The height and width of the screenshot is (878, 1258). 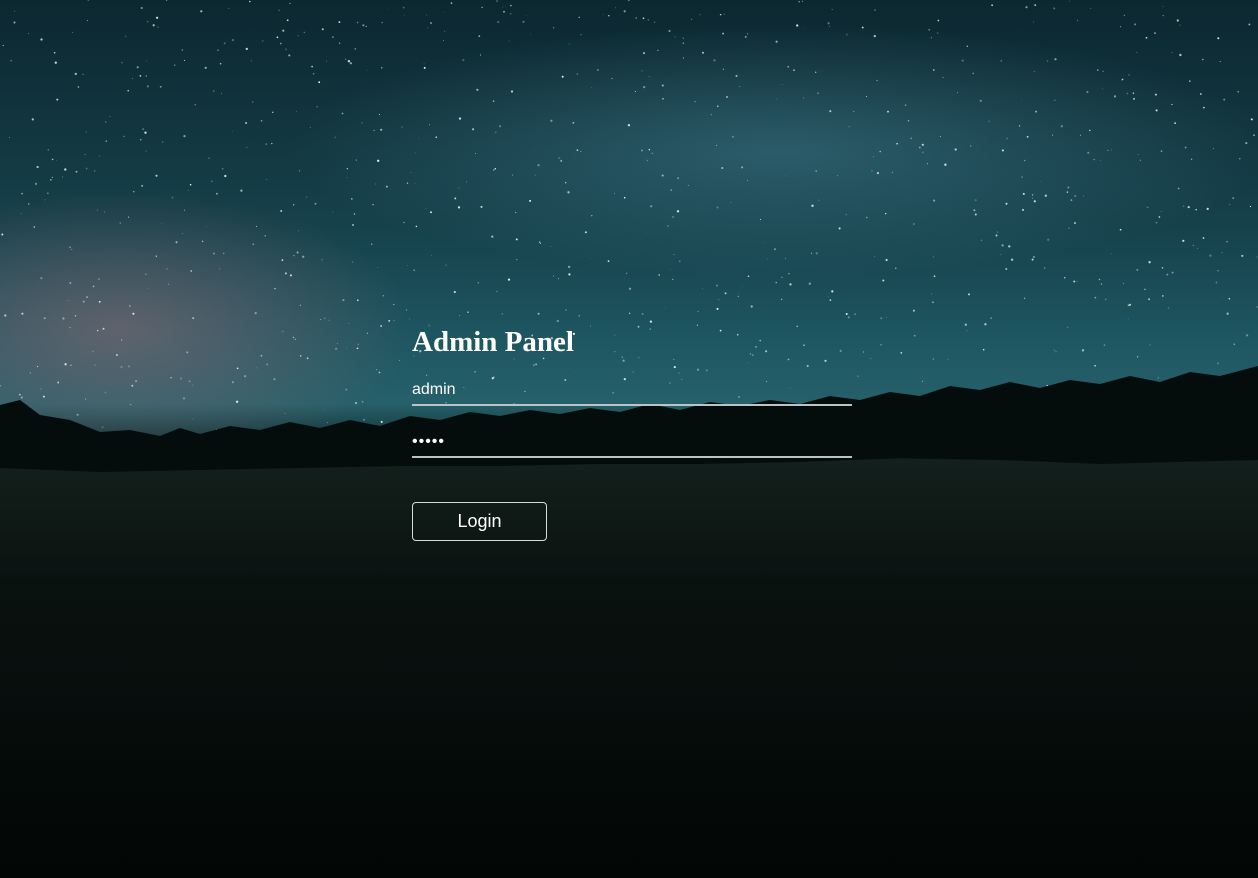 I want to click on login-button: Login, so click(x=479, y=521).